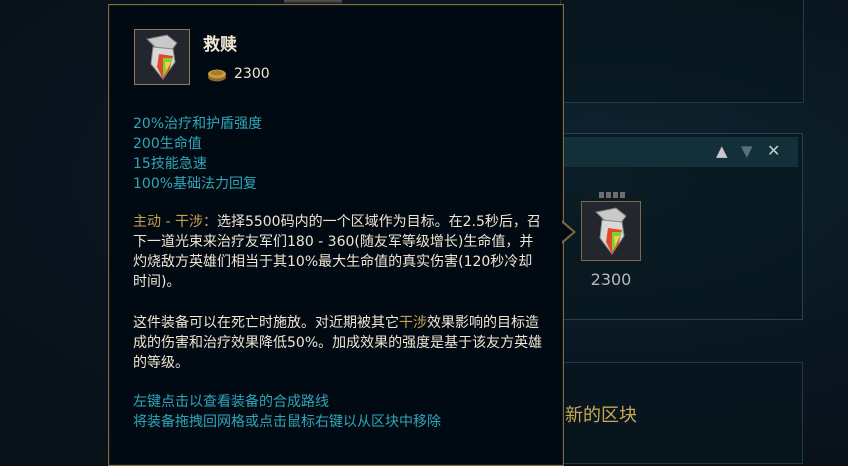 The height and width of the screenshot is (466, 848). Describe the element at coordinates (287, 412) in the screenshot. I see `tooltip-hints: 左键点击以查看装备的合成路线 将装备拖拽回网格或点击鼠标右键以从区块中移除` at that location.